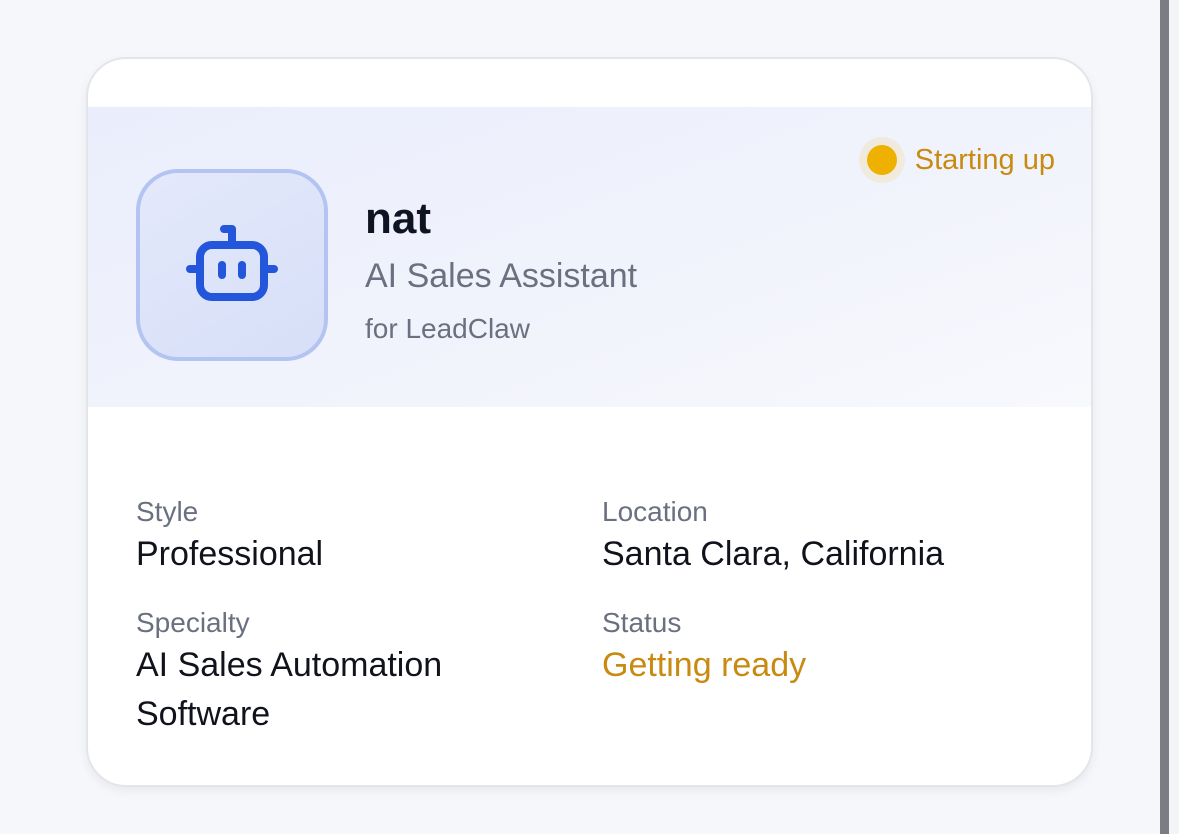  I want to click on location-value: Santa Clara, California, so click(773, 554).